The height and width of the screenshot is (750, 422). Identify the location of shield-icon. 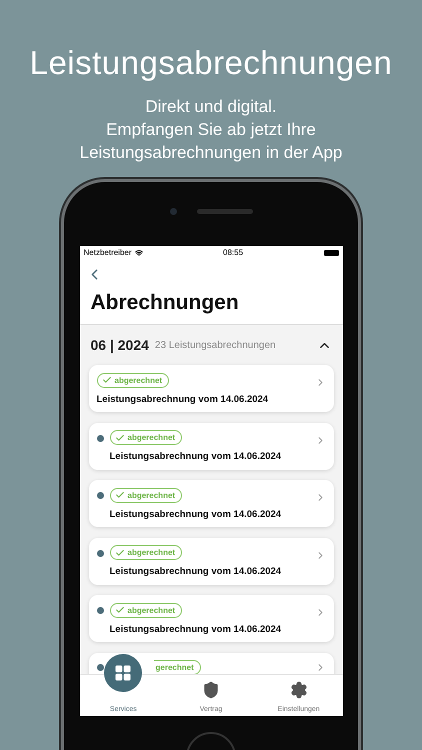
(211, 690).